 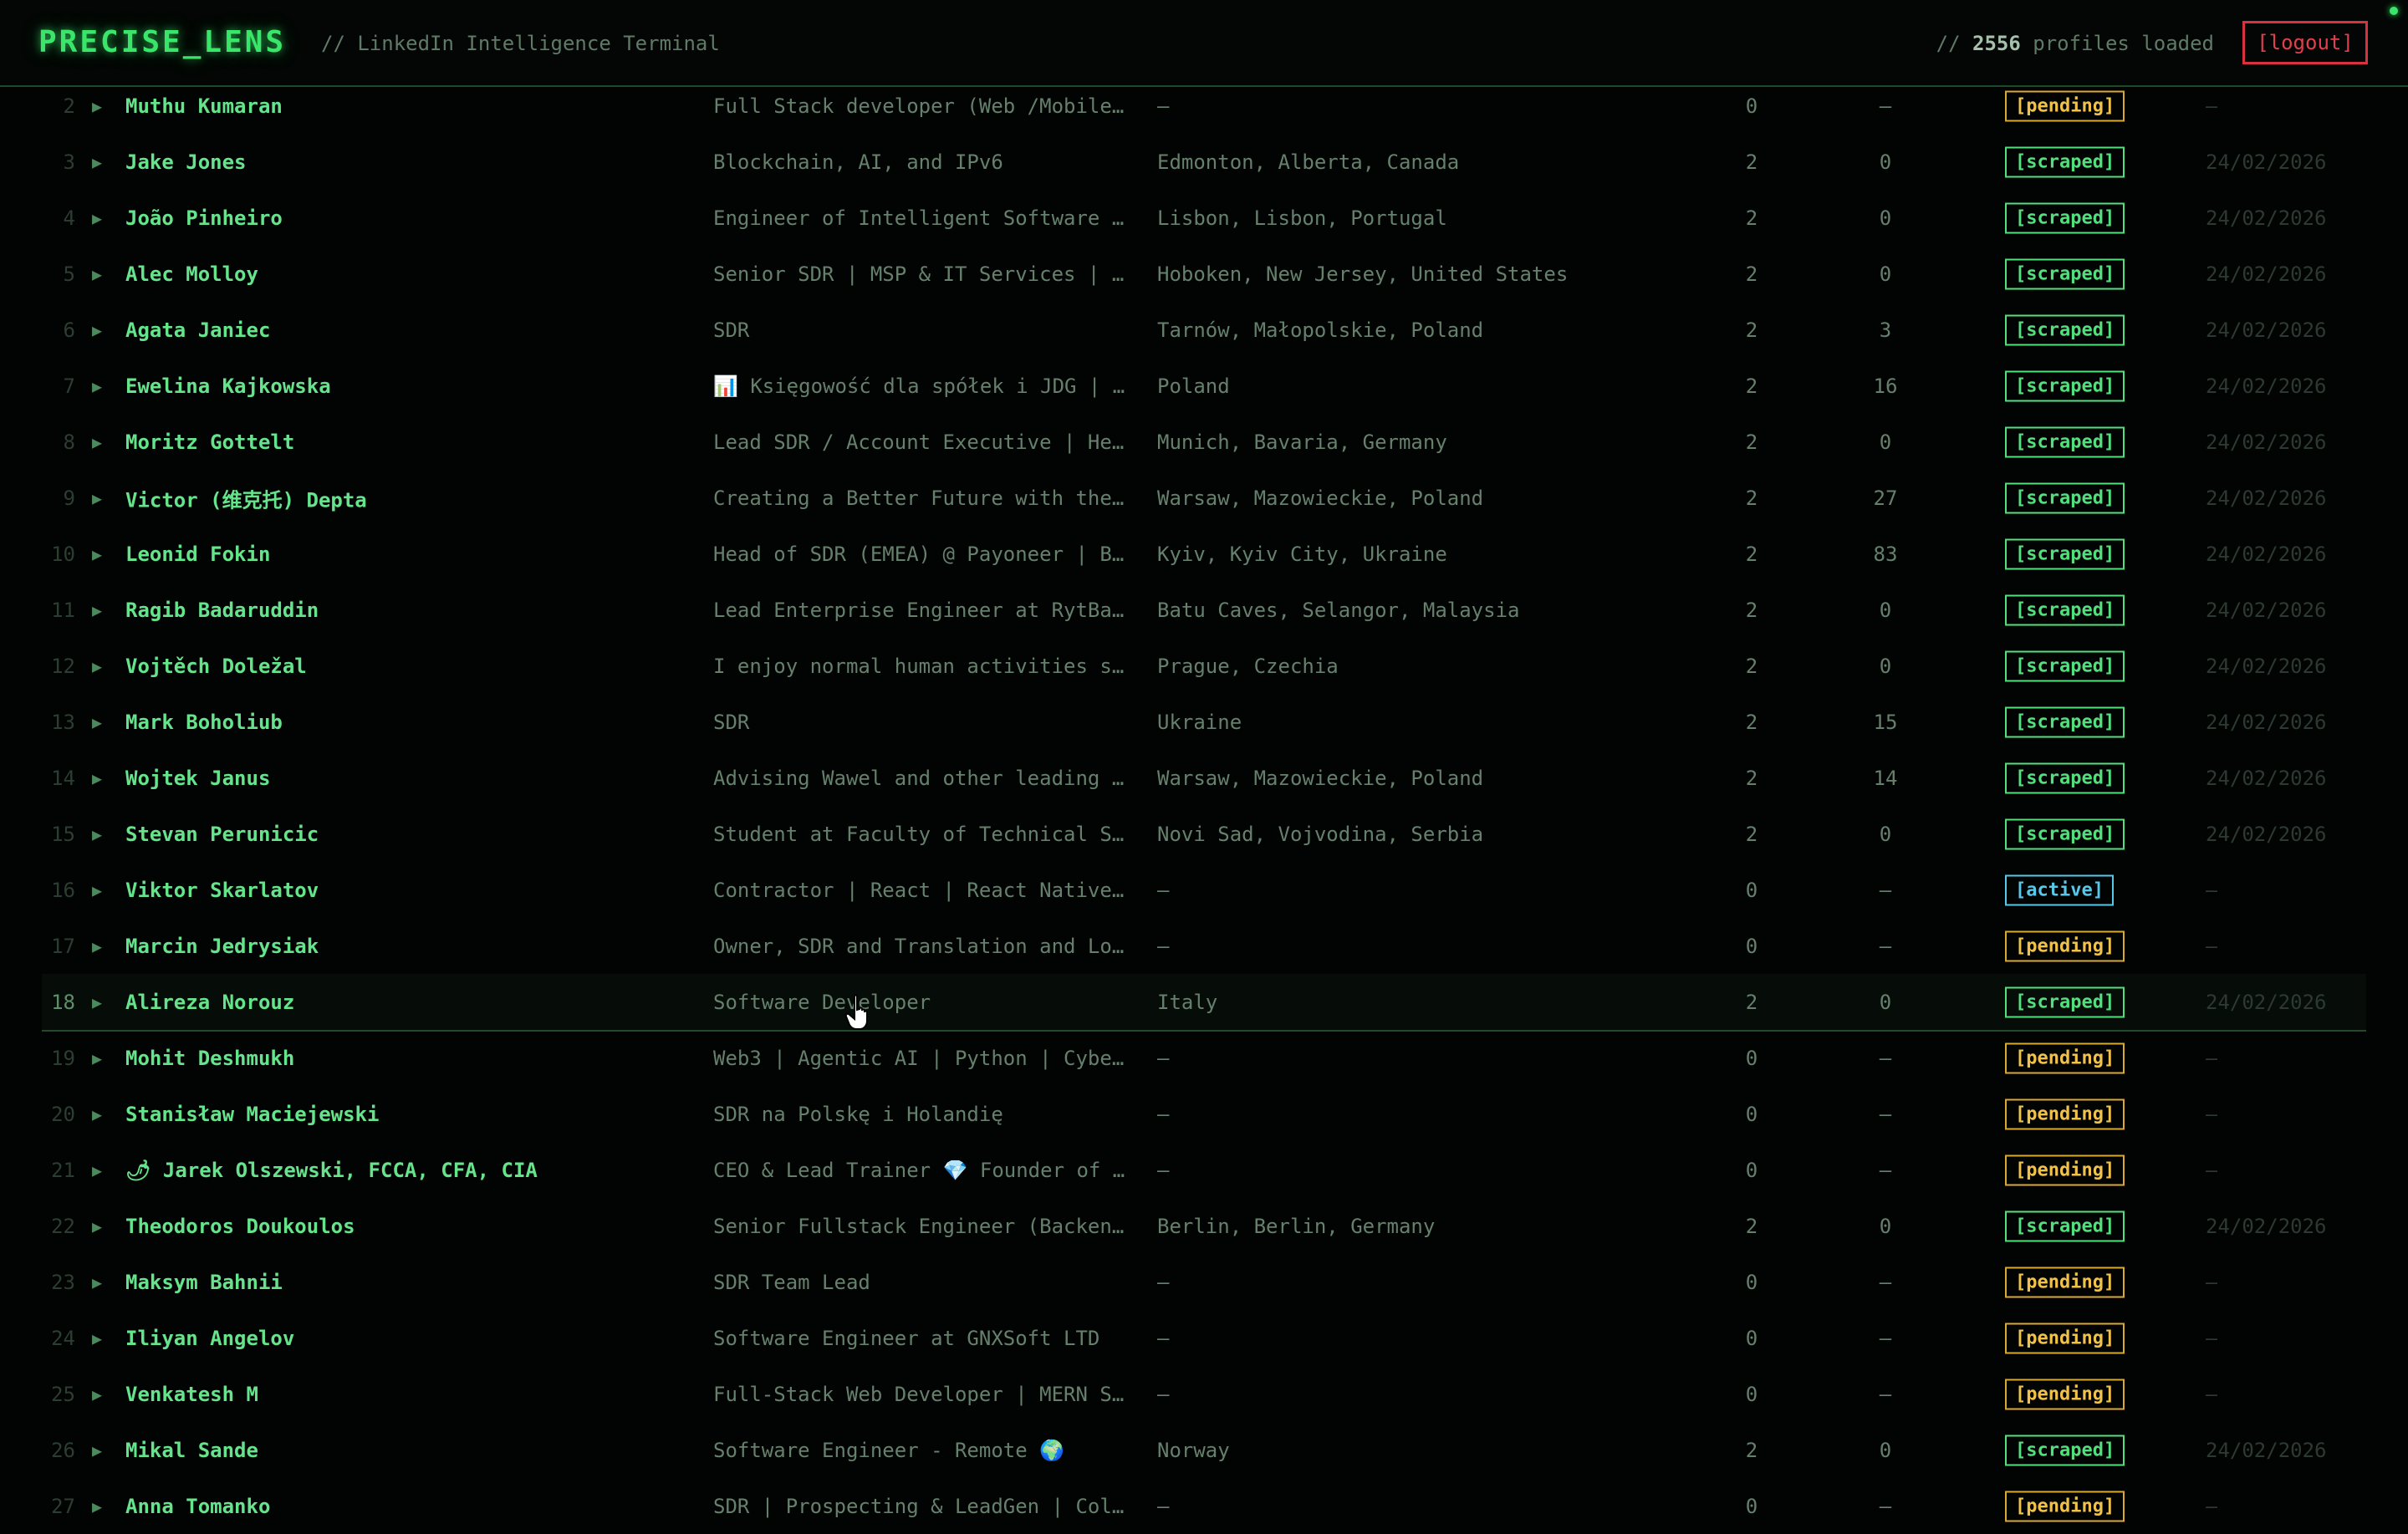 What do you see at coordinates (222, 890) in the screenshot?
I see `profile-name: Viktor Skarlatov` at bounding box center [222, 890].